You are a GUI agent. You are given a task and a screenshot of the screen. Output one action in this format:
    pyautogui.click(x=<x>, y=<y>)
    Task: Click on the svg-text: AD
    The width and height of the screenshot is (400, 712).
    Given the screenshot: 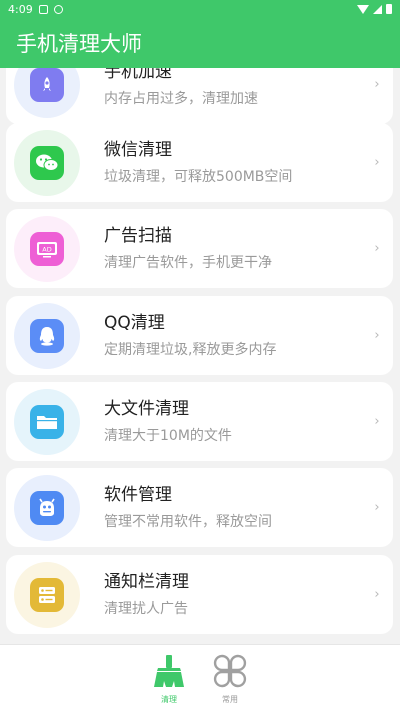 What is the action you would take?
    pyautogui.click(x=46, y=249)
    